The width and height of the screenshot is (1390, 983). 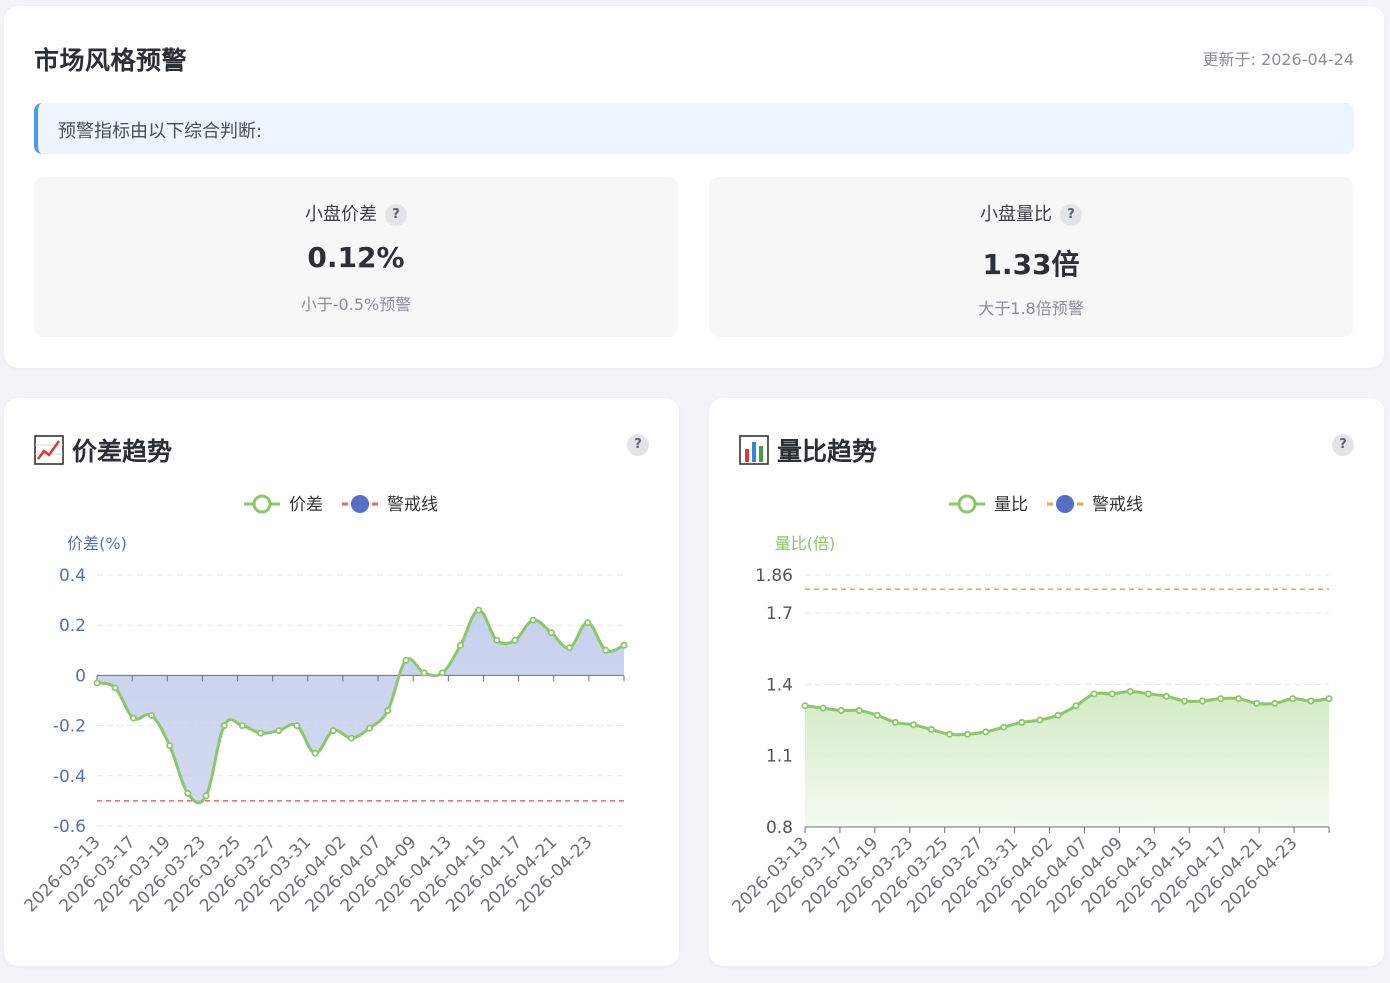 I want to click on metric-threshold-note: 小于-0.5%预警, so click(x=356, y=304).